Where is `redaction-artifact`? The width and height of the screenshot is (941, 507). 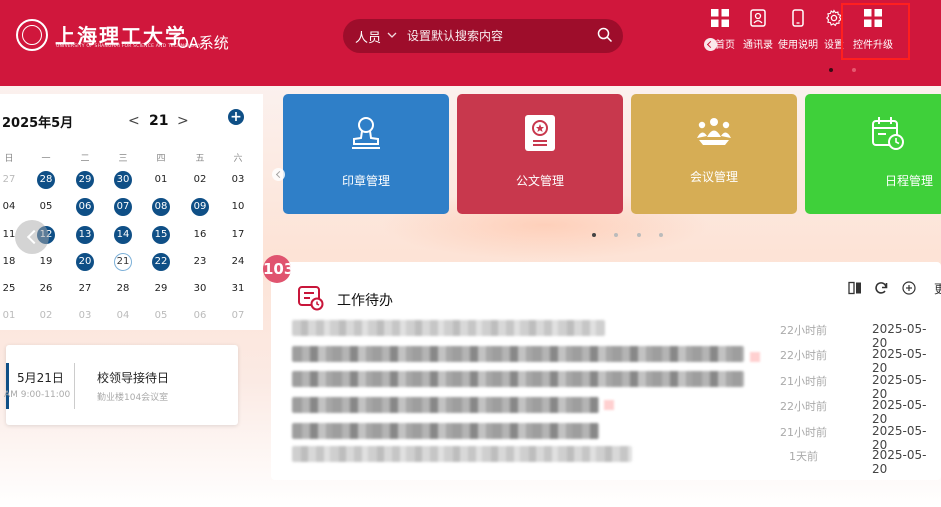 redaction-artifact is located at coordinates (609, 405).